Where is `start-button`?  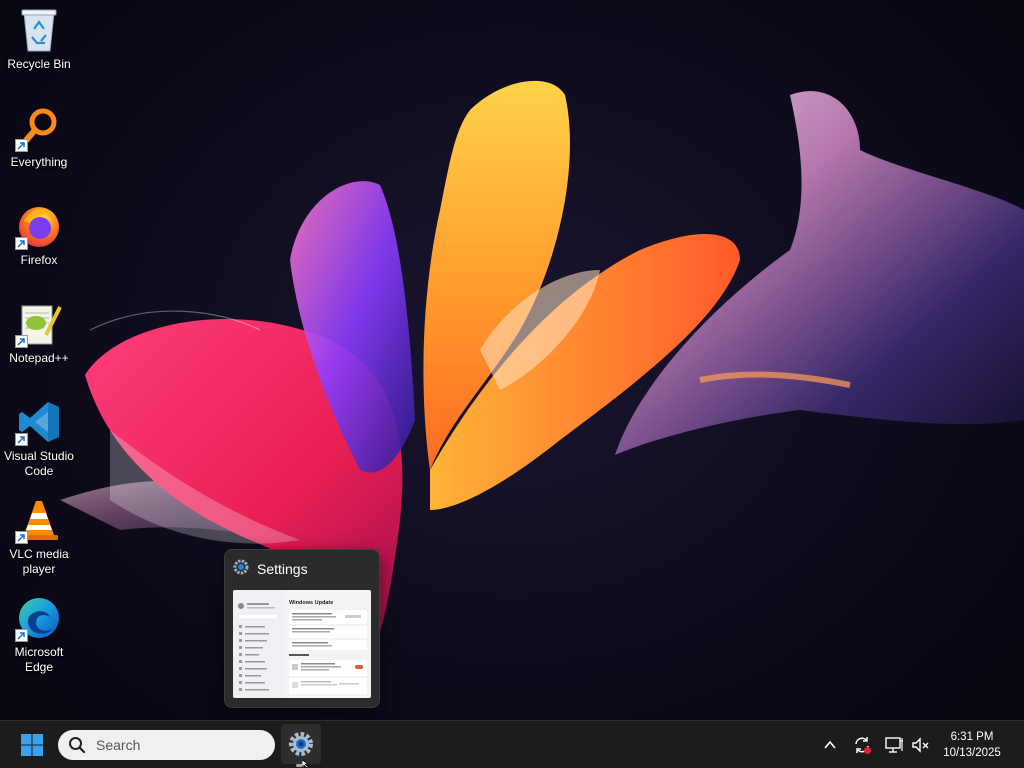 start-button is located at coordinates (32, 745).